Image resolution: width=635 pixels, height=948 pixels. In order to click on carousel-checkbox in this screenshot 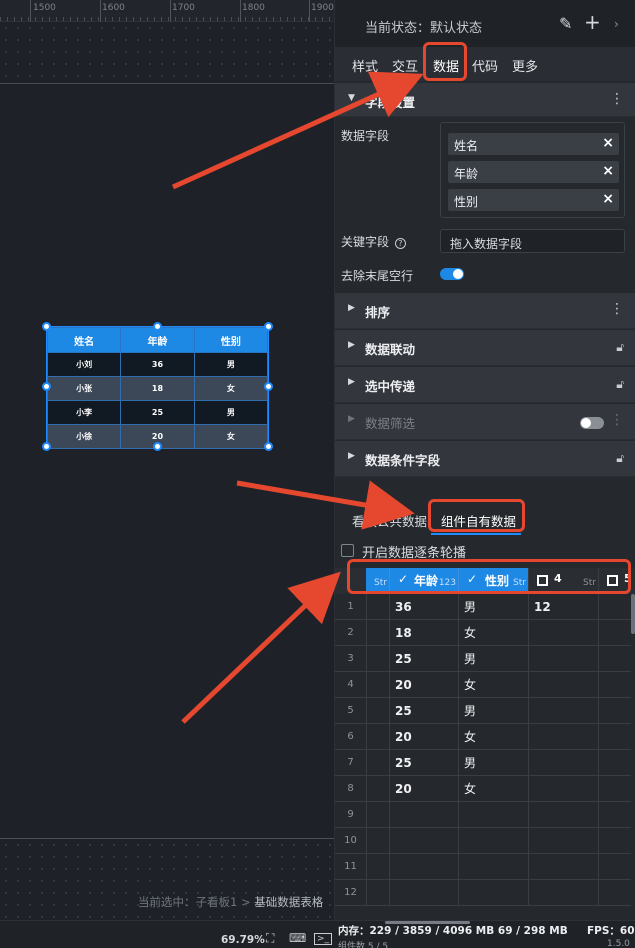, I will do `click(347, 550)`.